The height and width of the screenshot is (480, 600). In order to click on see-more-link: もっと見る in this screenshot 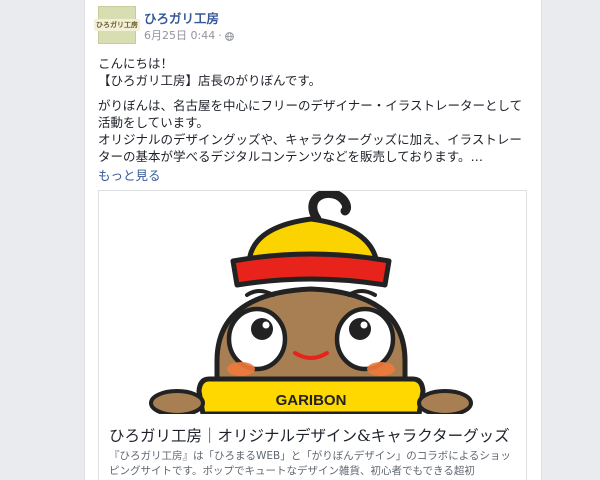, I will do `click(313, 175)`.